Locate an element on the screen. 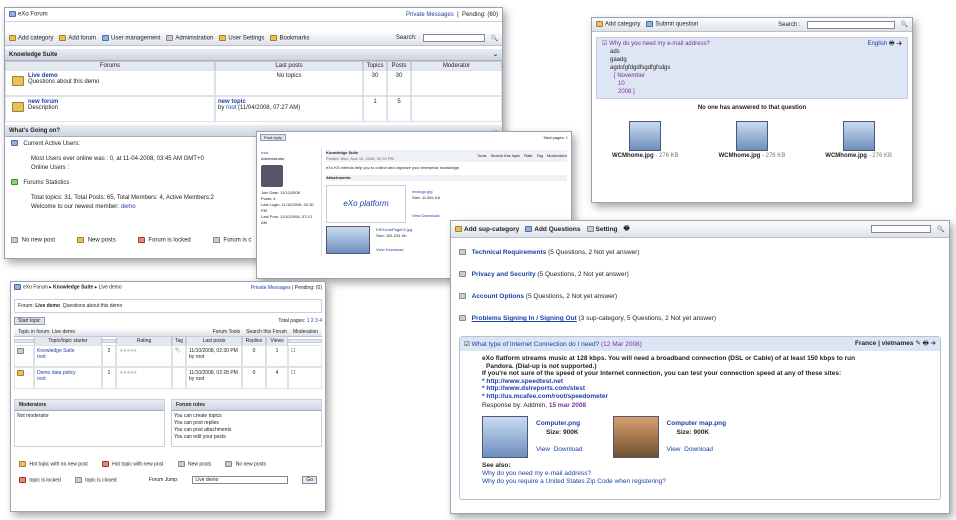 This screenshot has height=520, width=956. user-management-button: User management is located at coordinates (131, 37).